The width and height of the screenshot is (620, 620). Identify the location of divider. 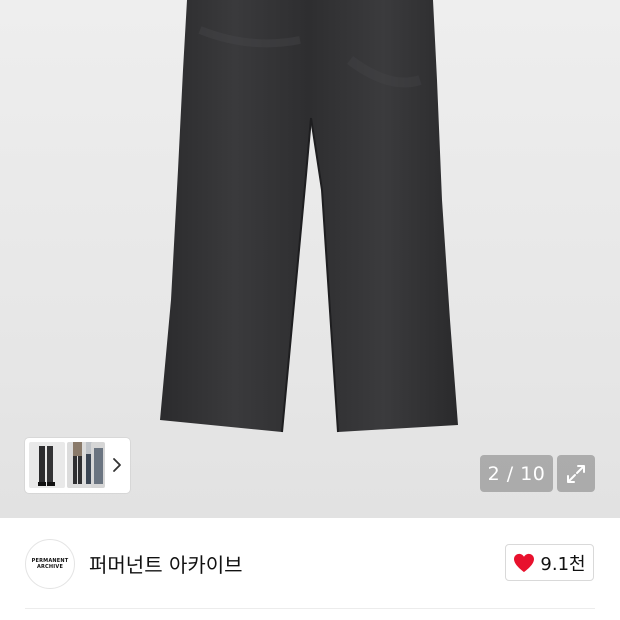
(310, 608).